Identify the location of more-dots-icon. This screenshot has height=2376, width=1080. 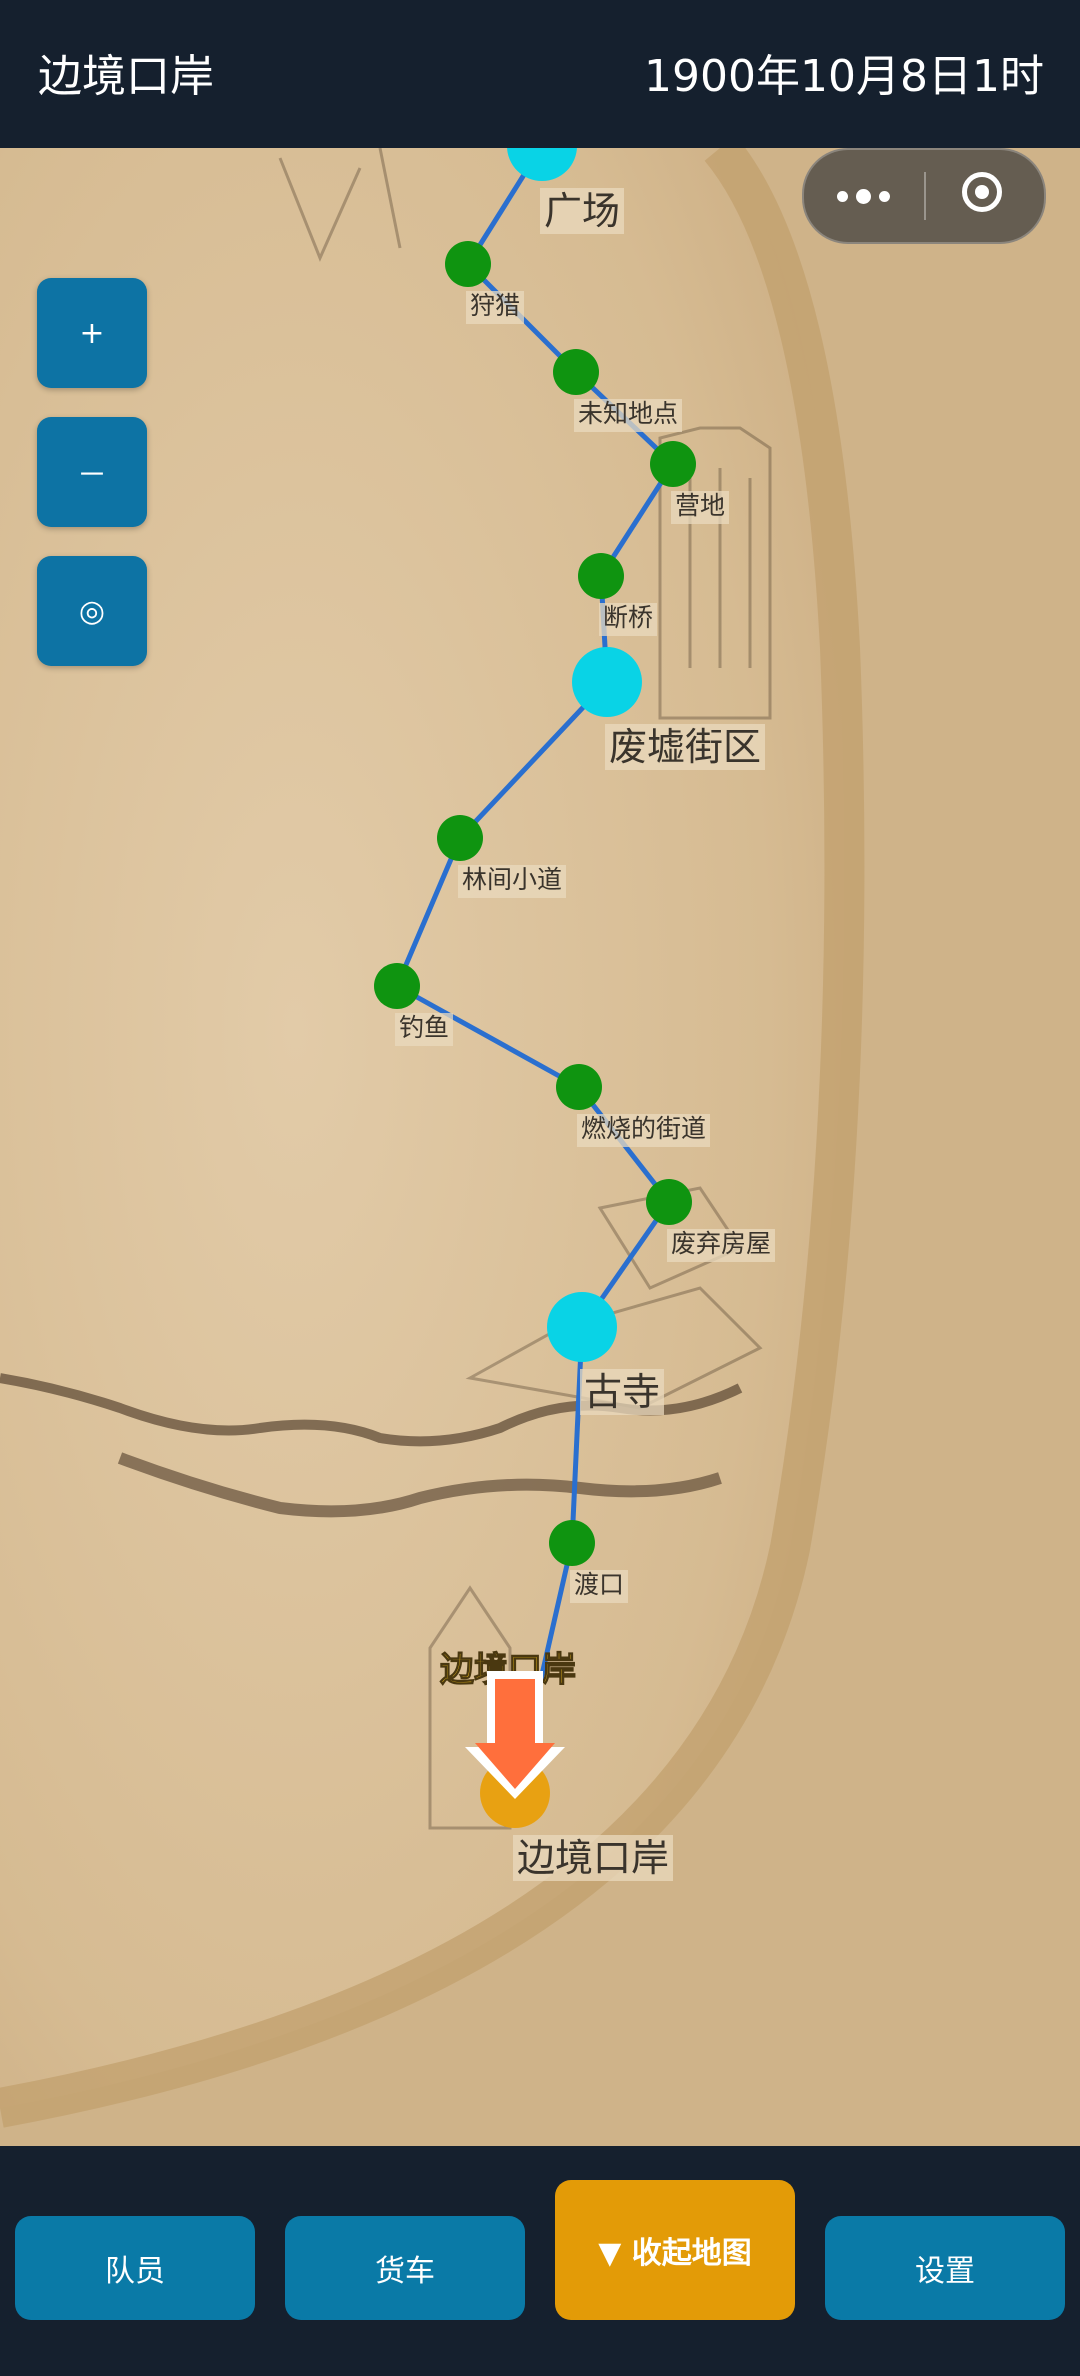
(863, 196).